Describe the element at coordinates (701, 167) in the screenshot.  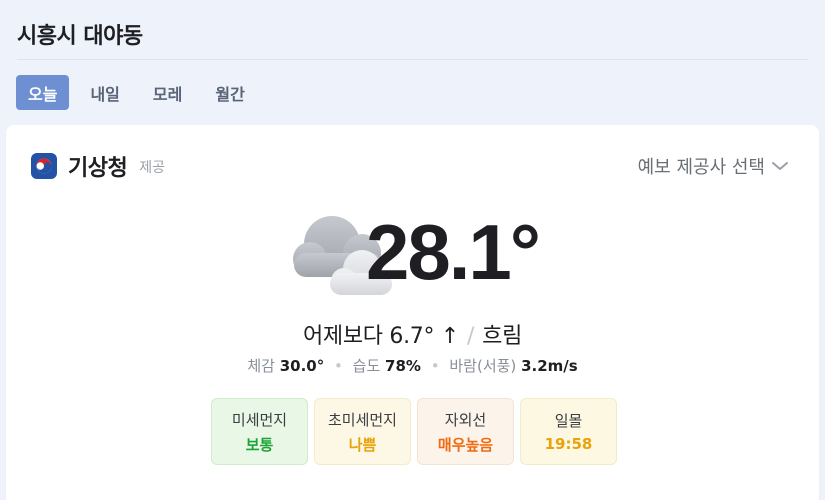
I see `provider-select-label: 예보 제공사 선택` at that location.